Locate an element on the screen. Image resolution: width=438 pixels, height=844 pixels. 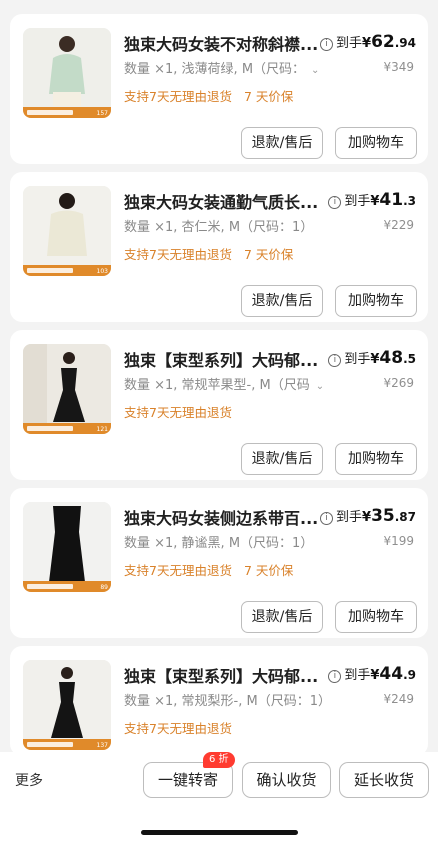
product-thumbnail: 157 is located at coordinates (67, 73).